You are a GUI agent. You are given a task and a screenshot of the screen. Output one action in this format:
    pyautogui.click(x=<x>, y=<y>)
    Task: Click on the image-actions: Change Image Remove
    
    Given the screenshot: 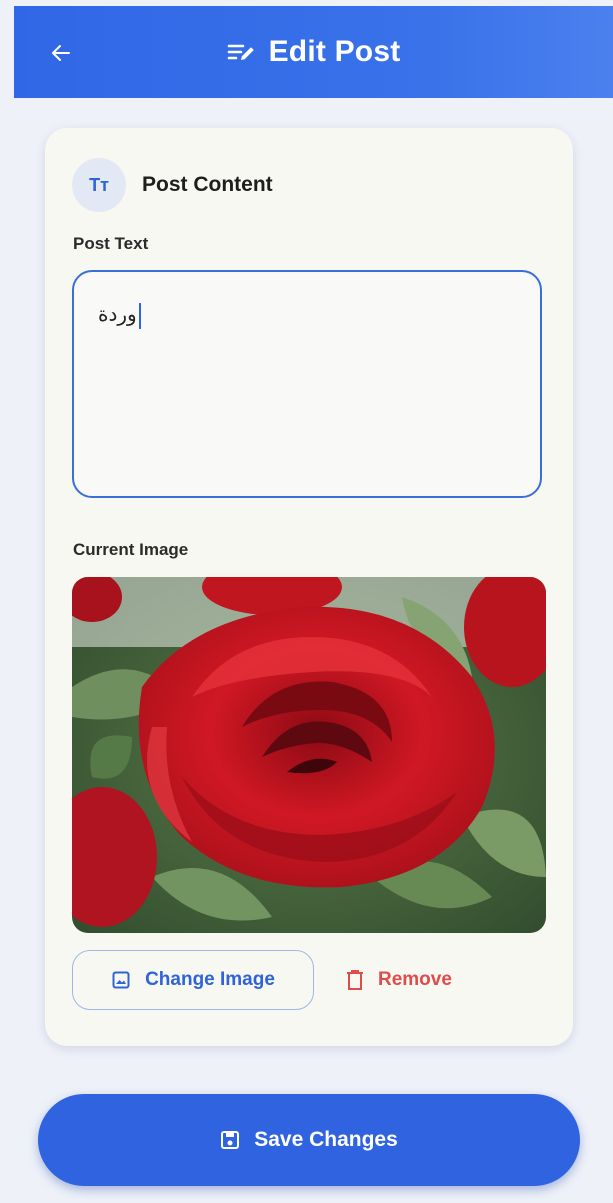 What is the action you would take?
    pyautogui.click(x=268, y=980)
    